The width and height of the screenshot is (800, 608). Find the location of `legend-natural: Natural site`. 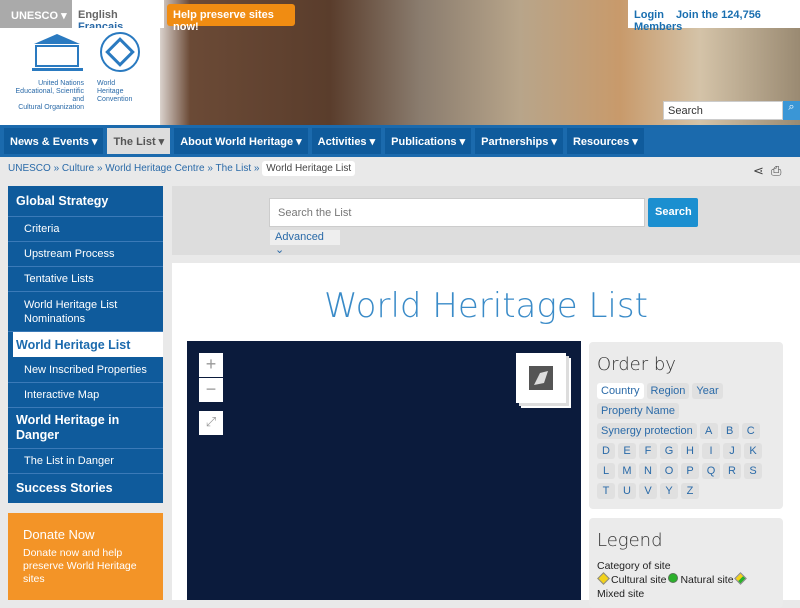

legend-natural: Natural site is located at coordinates (707, 580).